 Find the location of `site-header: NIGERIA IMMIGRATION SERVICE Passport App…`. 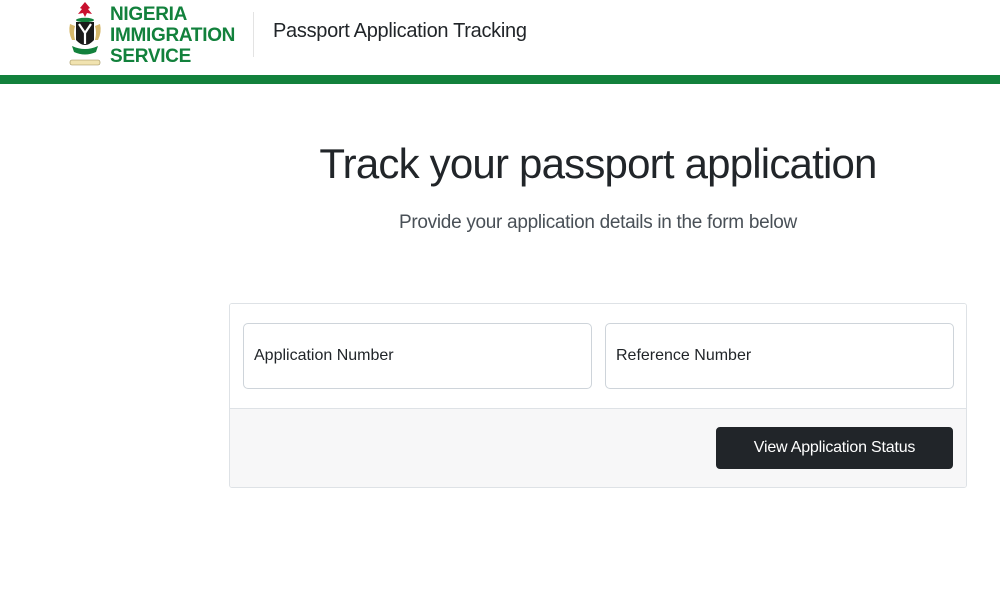

site-header: NIGERIA IMMIGRATION SERVICE Passport App… is located at coordinates (500, 37).